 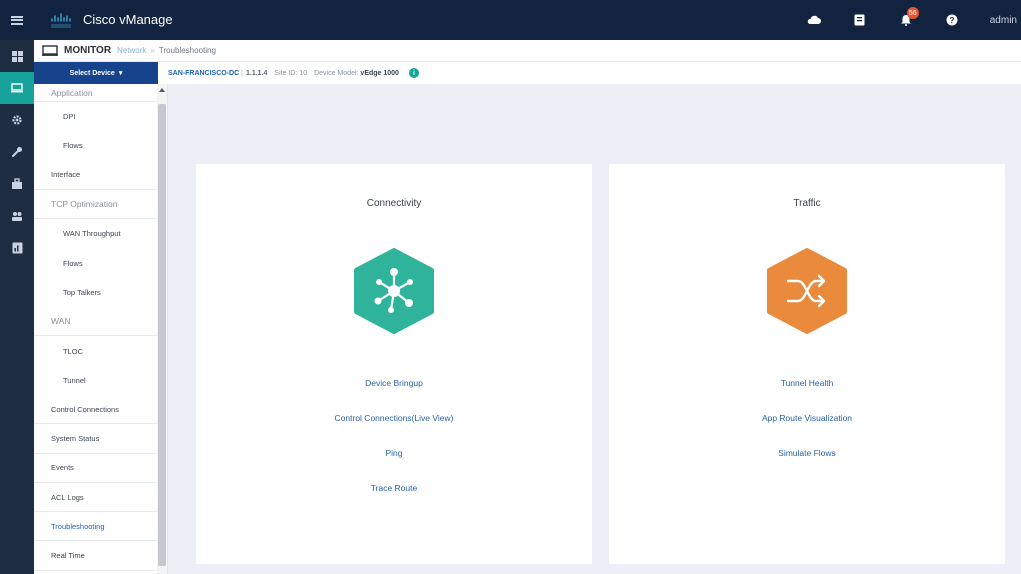 I want to click on side-menu-item: TLOC, so click(x=96, y=350).